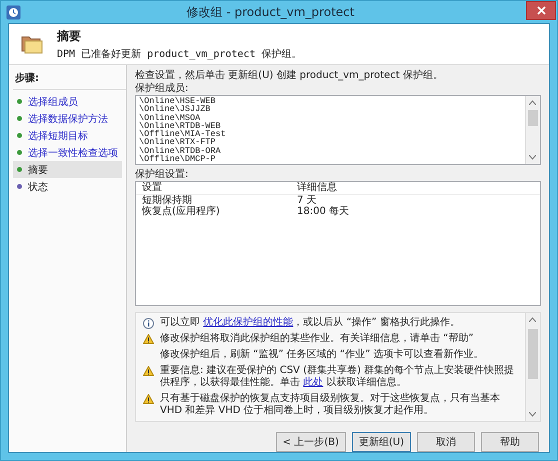  Describe the element at coordinates (67, 135) in the screenshot. I see `step-item: 选择短期目标` at that location.